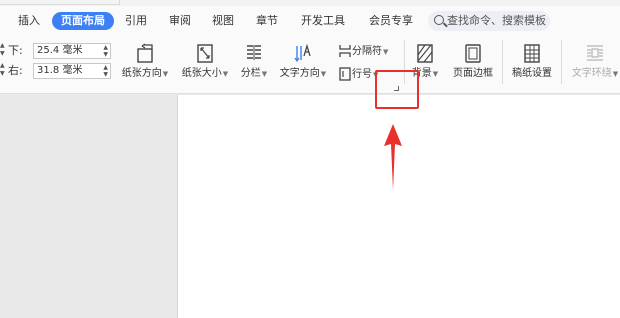 The width and height of the screenshot is (620, 318). I want to click on orientation-button: 纸张方向▼, so click(145, 60).